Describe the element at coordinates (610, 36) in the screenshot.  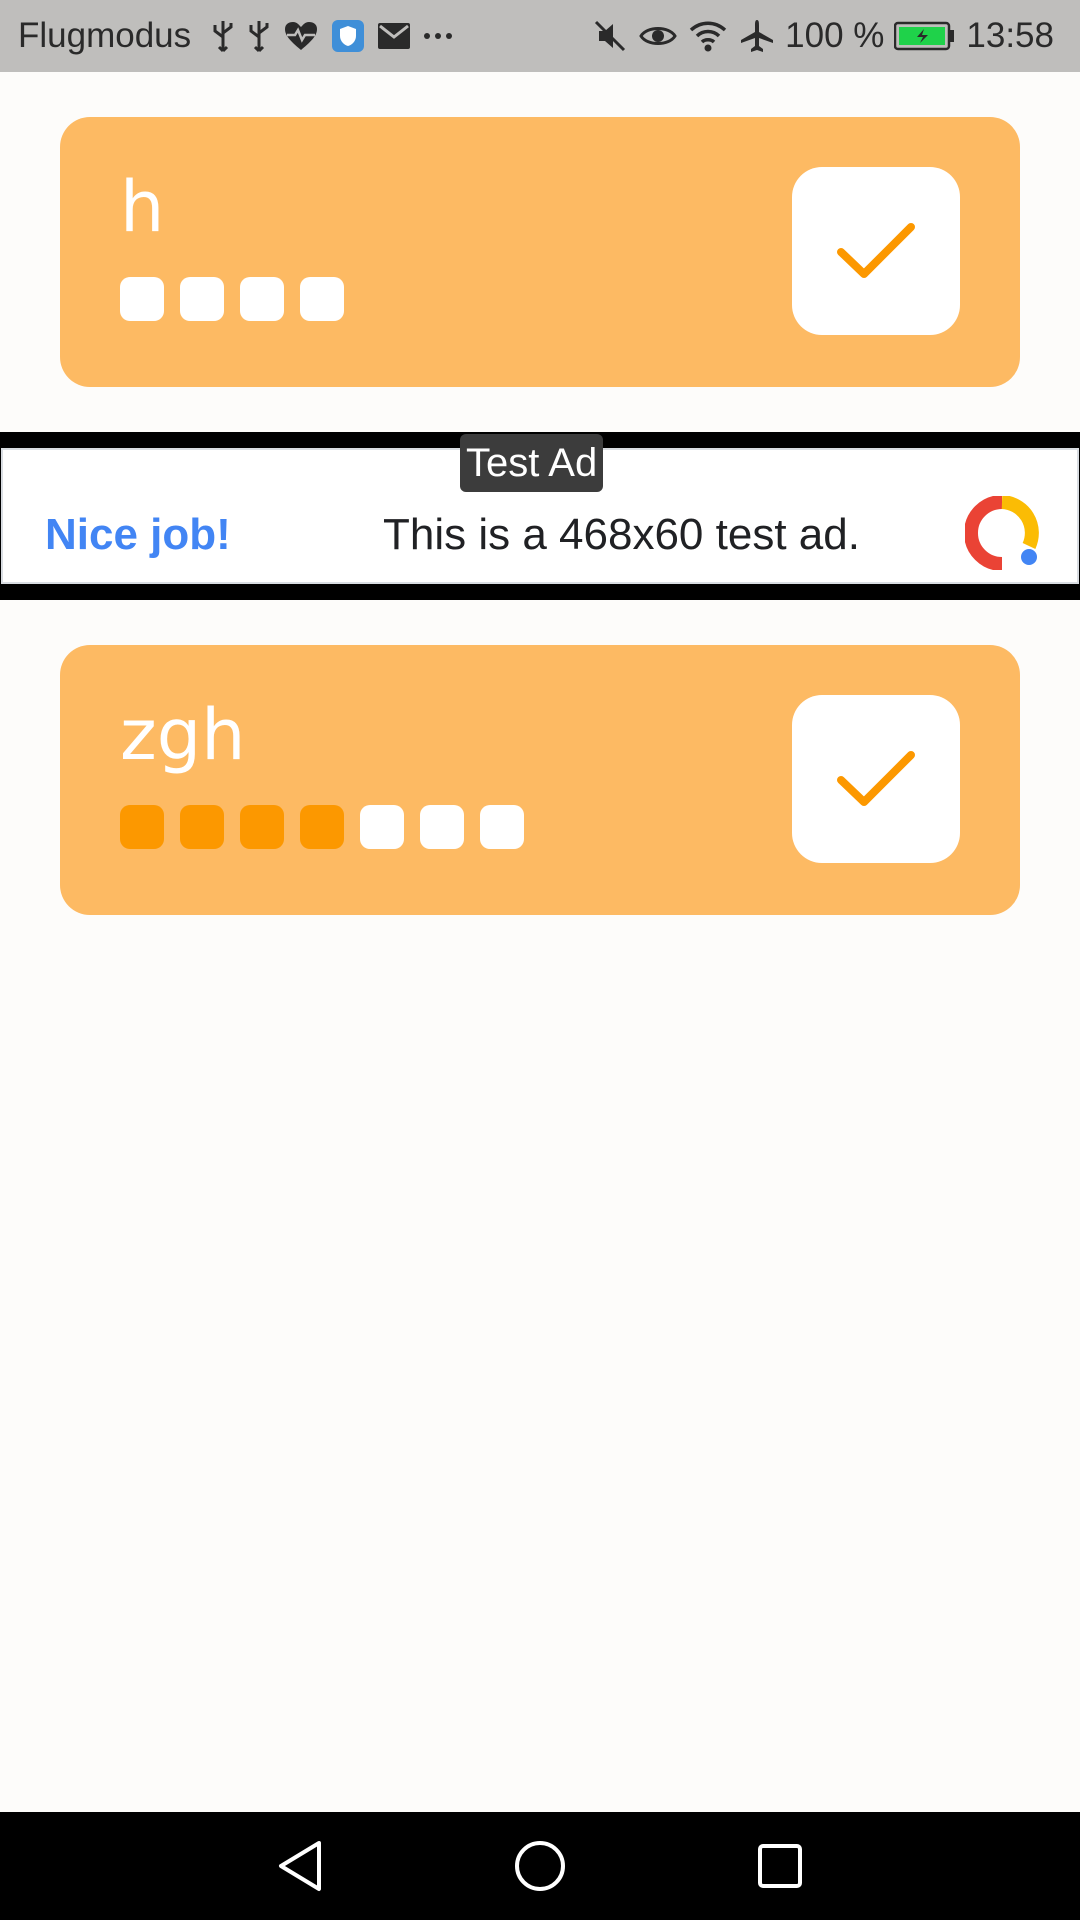
I see `mute-icon` at that location.